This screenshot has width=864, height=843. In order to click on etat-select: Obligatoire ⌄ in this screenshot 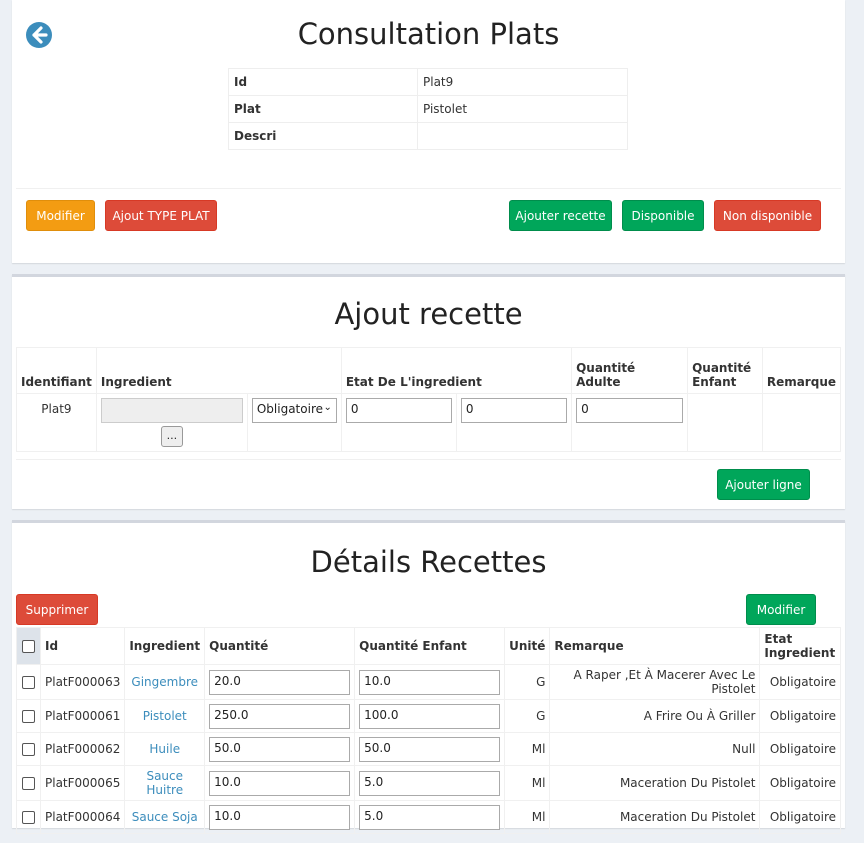, I will do `click(294, 410)`.